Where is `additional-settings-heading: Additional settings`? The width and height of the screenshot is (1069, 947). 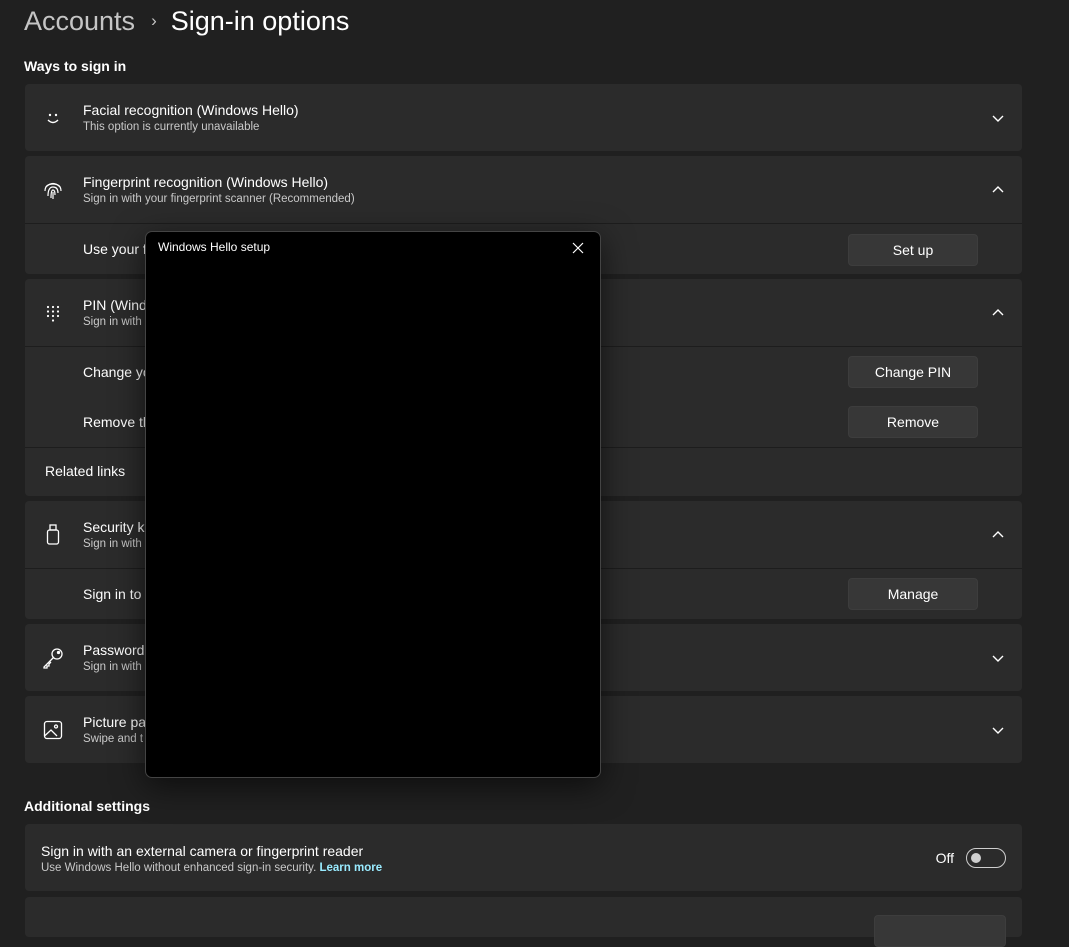
additional-settings-heading: Additional settings is located at coordinates (87, 806).